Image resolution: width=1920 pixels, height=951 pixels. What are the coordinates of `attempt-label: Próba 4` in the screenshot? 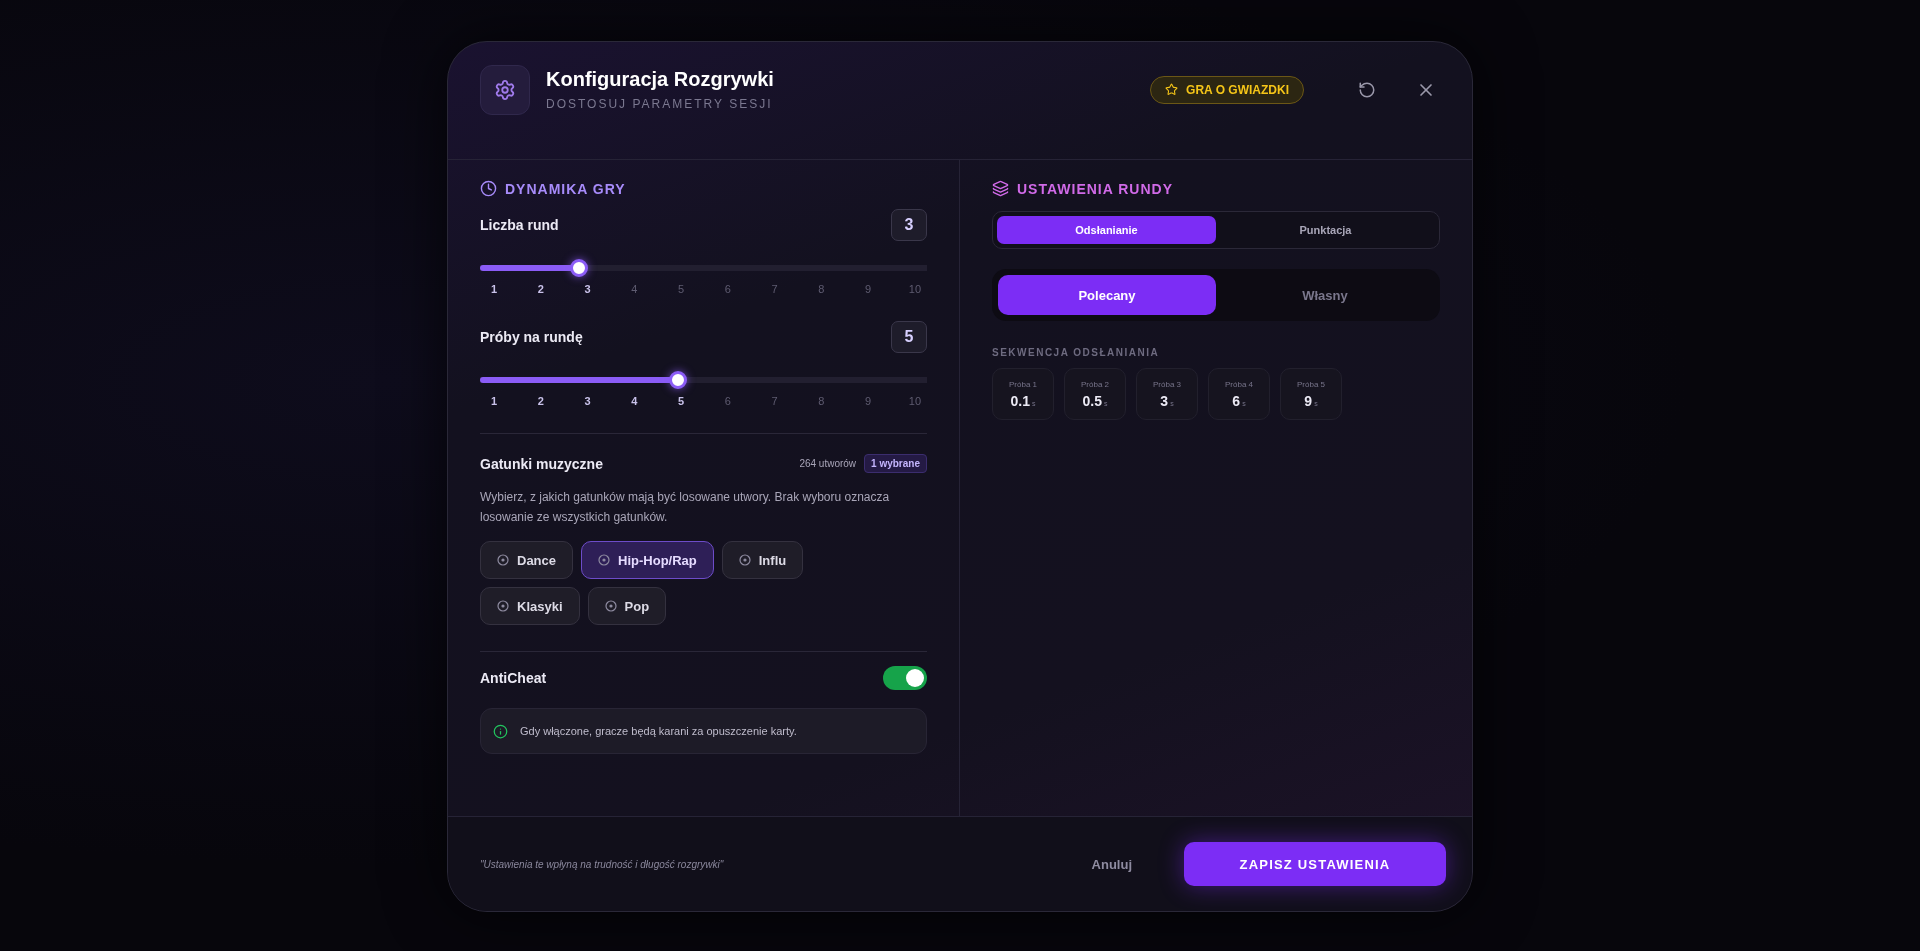 It's located at (1239, 384).